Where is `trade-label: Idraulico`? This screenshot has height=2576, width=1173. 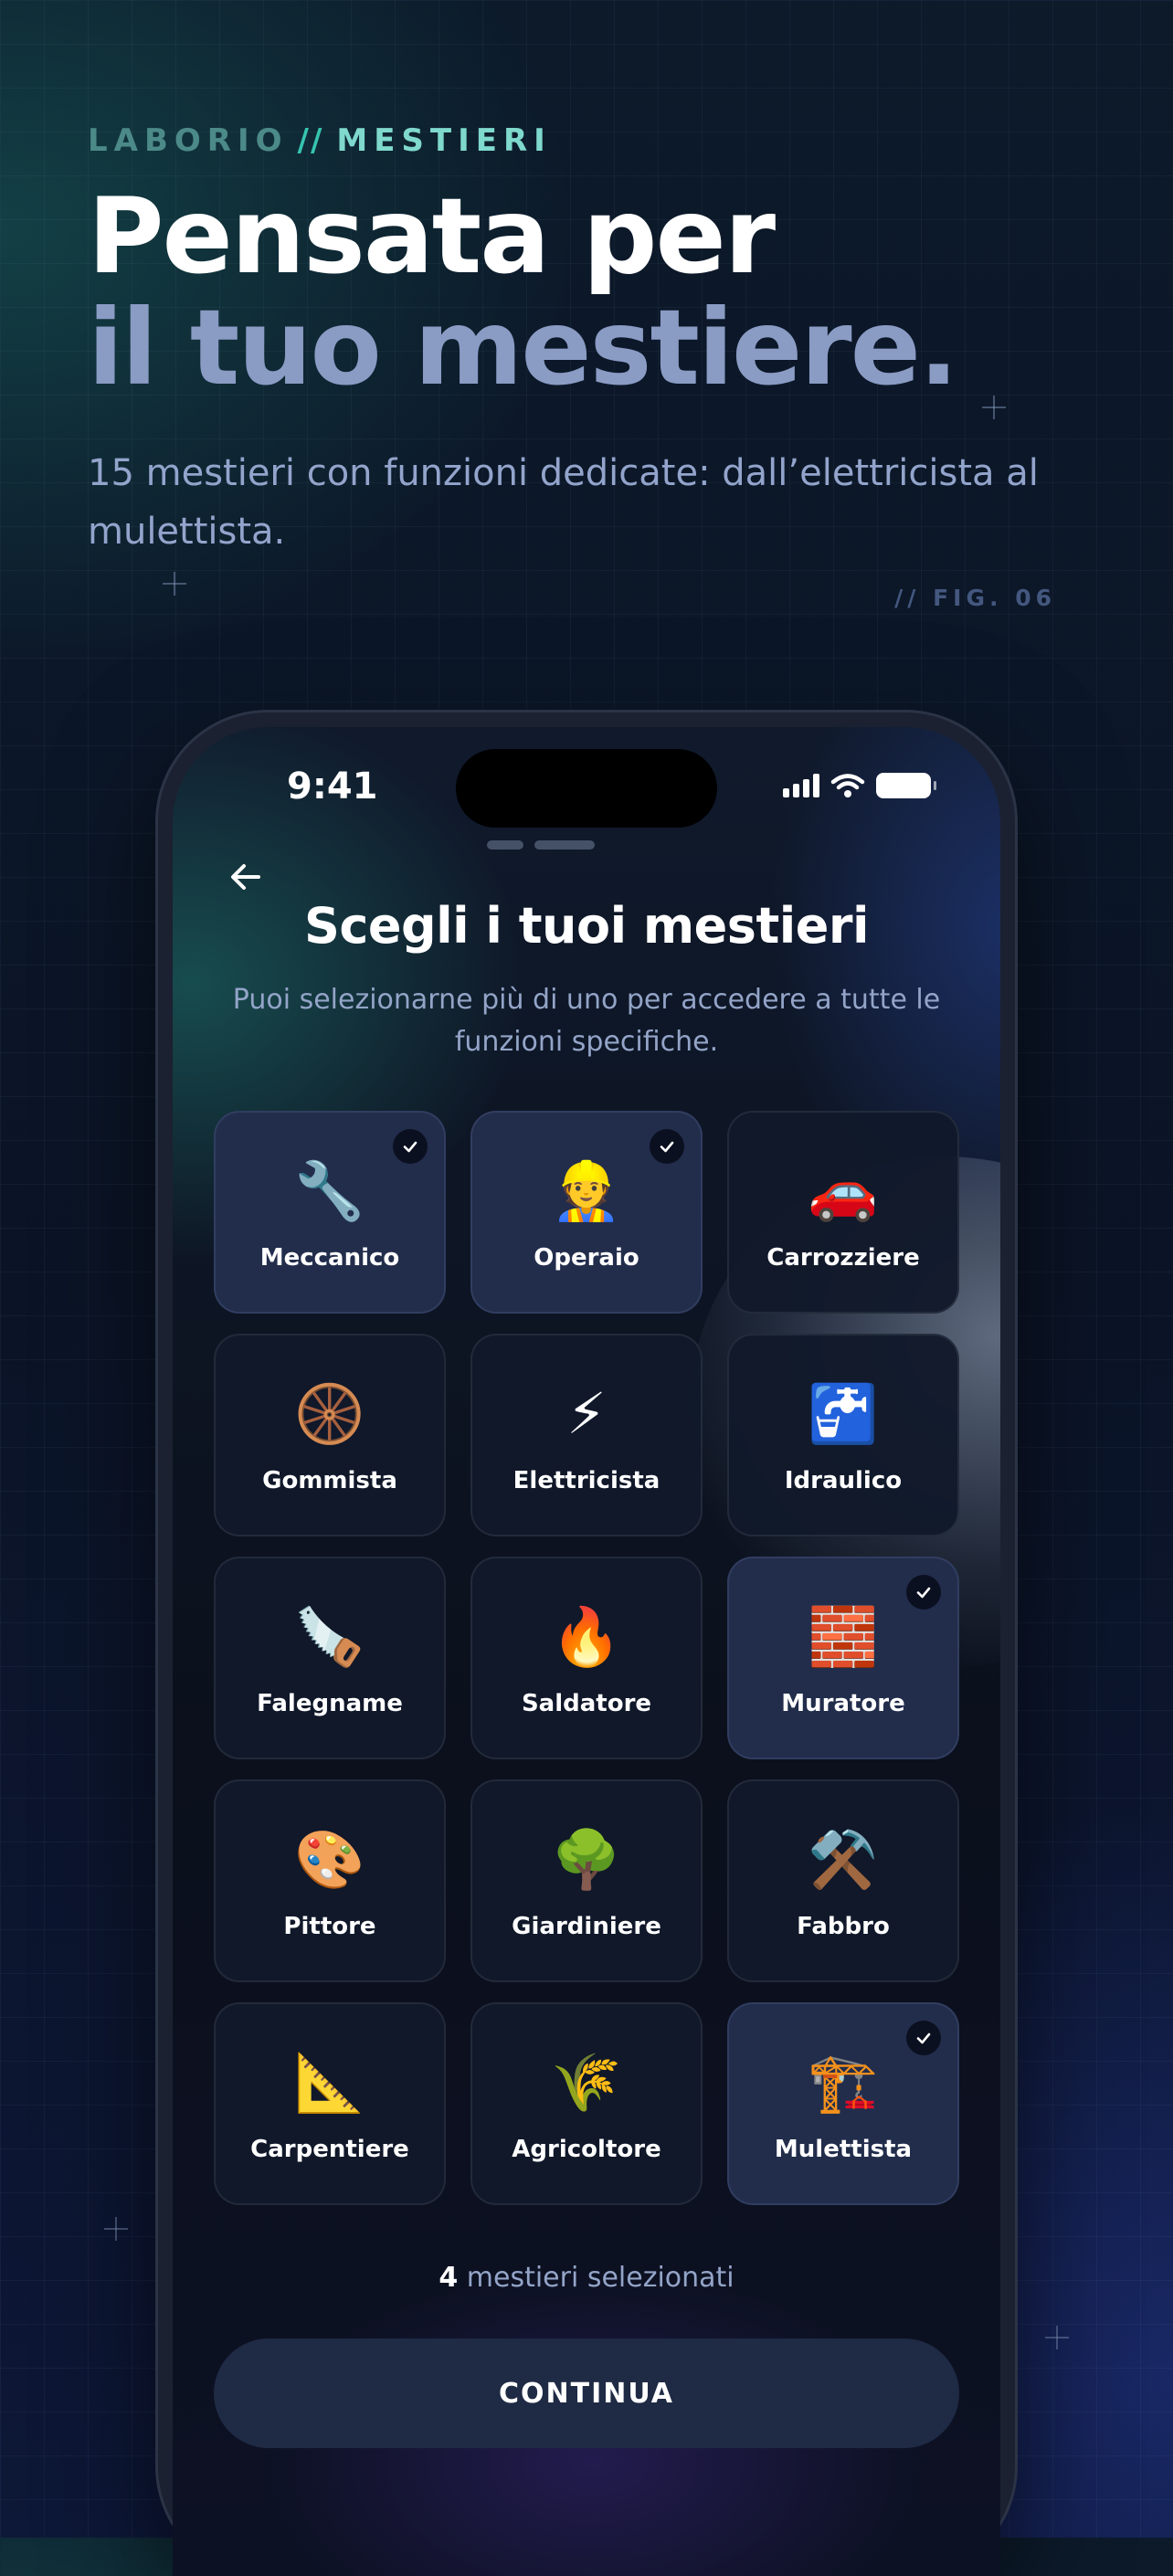
trade-label: Idraulico is located at coordinates (843, 1480).